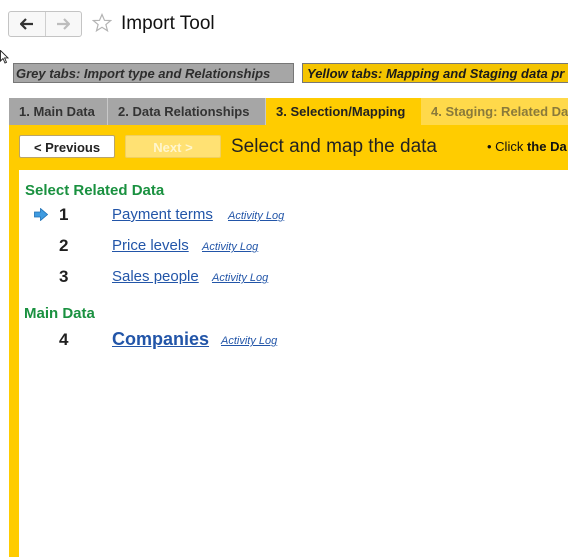 This screenshot has width=568, height=557. I want to click on sales-people-link: Sales people, so click(155, 276).